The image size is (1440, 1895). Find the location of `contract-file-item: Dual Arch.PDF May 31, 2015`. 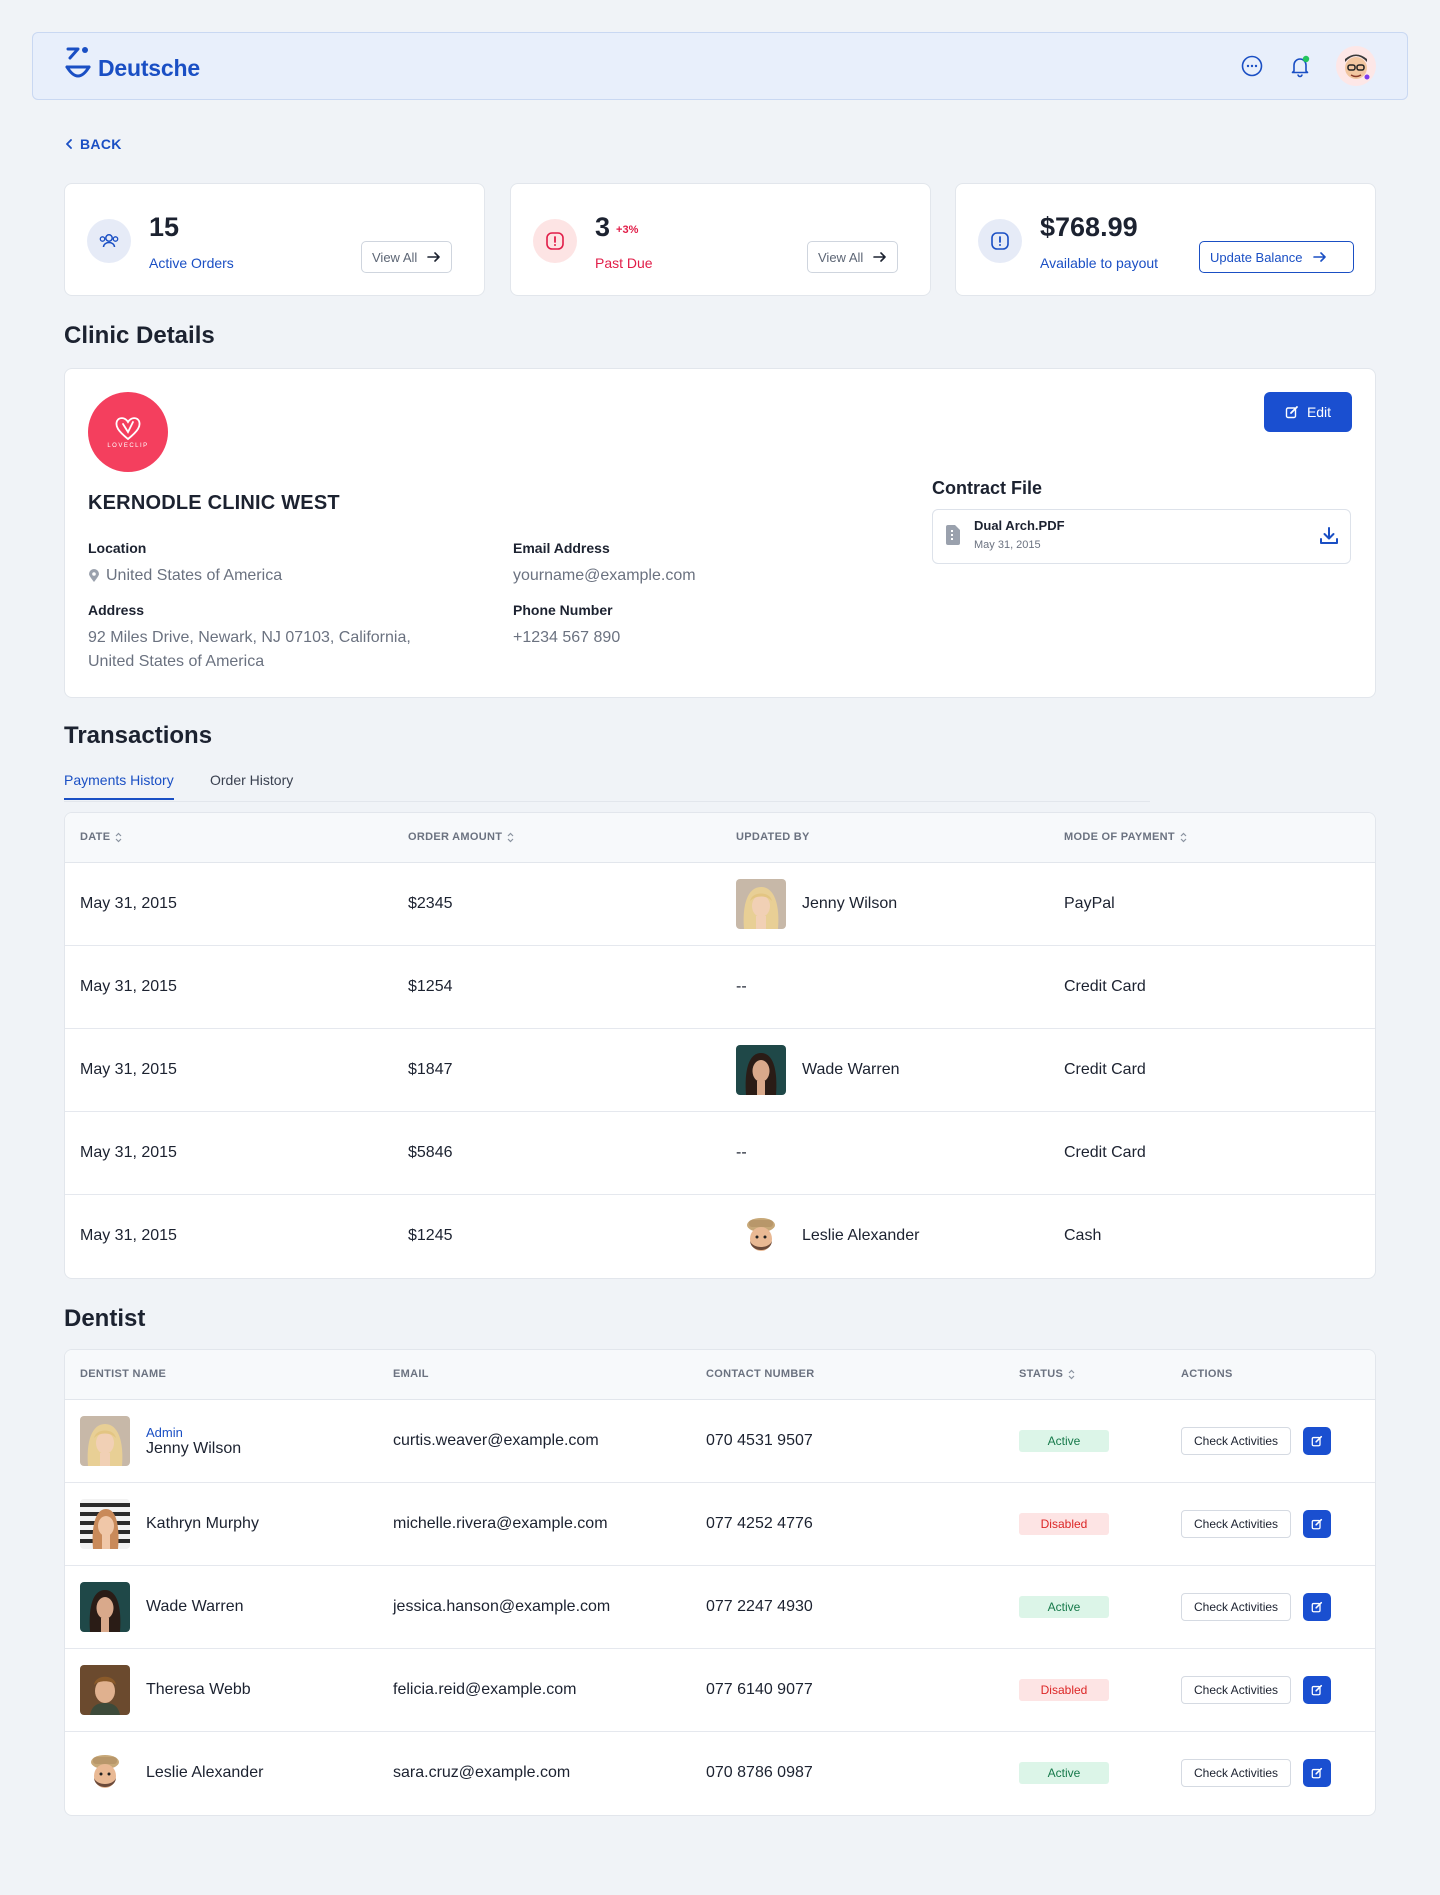

contract-file-item: Dual Arch.PDF May 31, 2015 is located at coordinates (1141, 536).